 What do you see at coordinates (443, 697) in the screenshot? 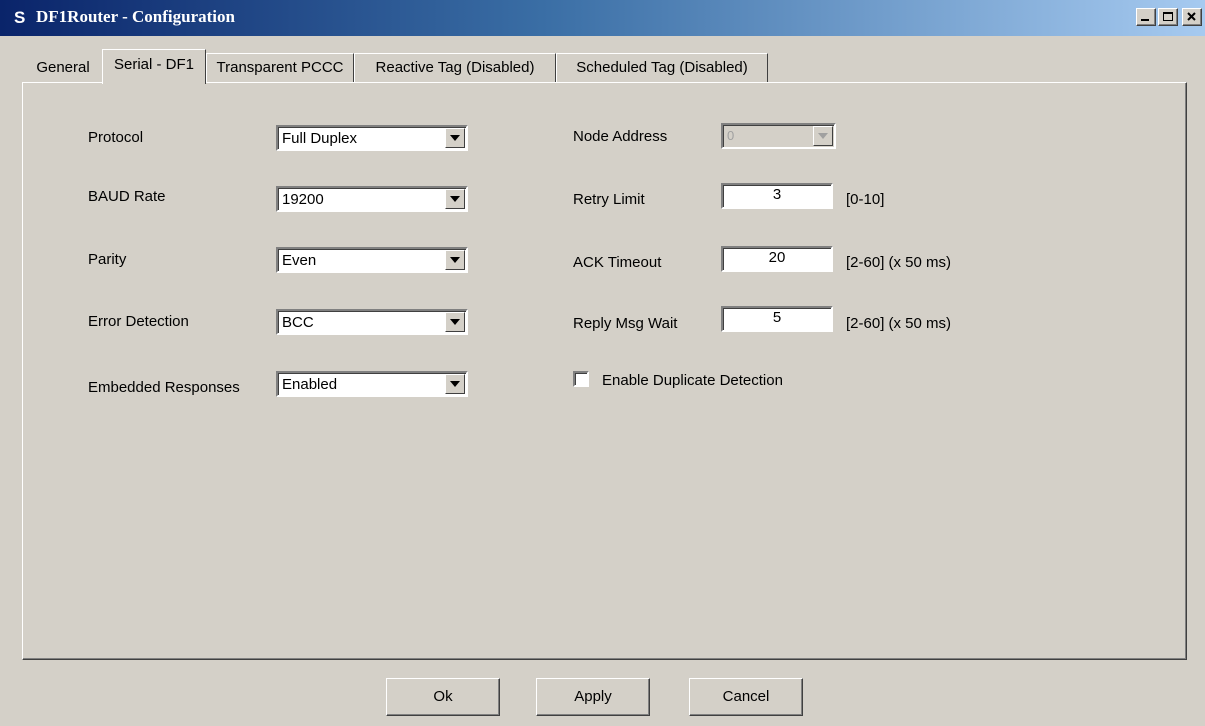
I see `ok-button: Ok` at bounding box center [443, 697].